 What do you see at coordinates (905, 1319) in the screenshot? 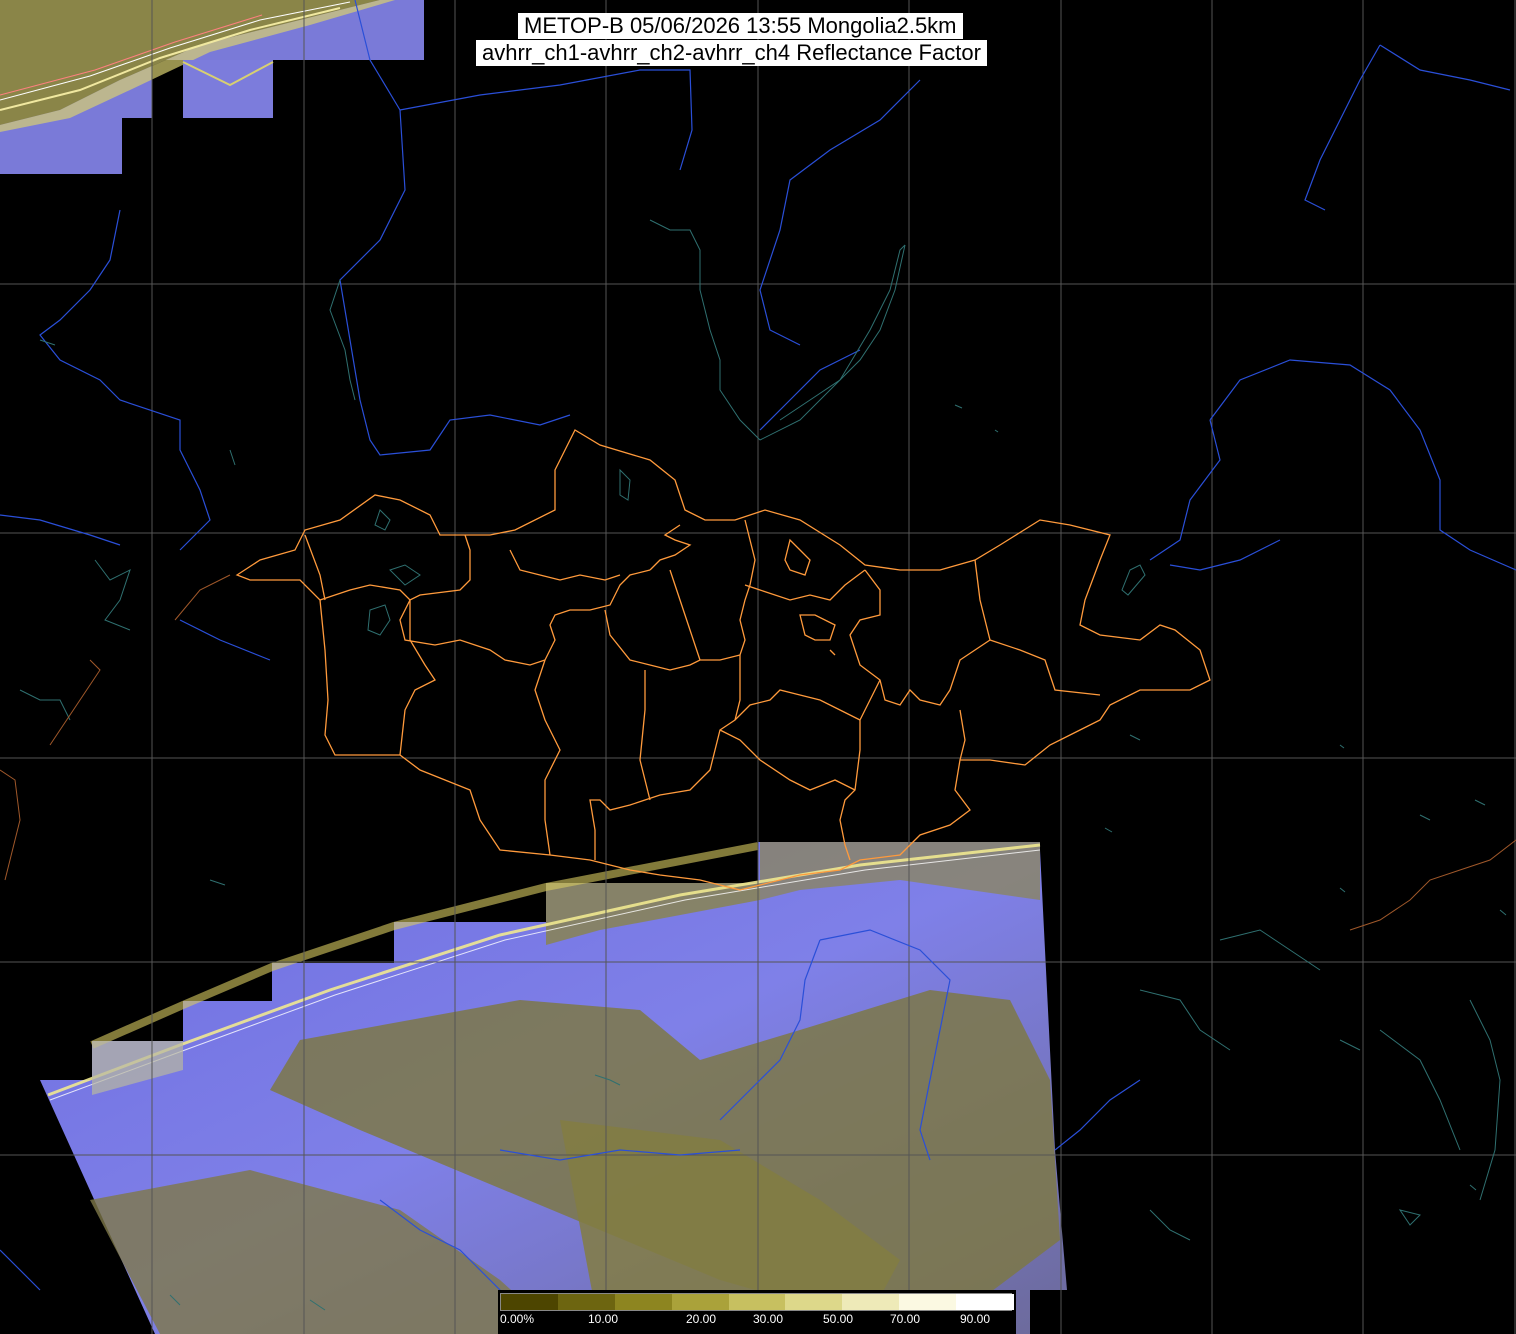
I see `colorbar-label: 70.00` at bounding box center [905, 1319].